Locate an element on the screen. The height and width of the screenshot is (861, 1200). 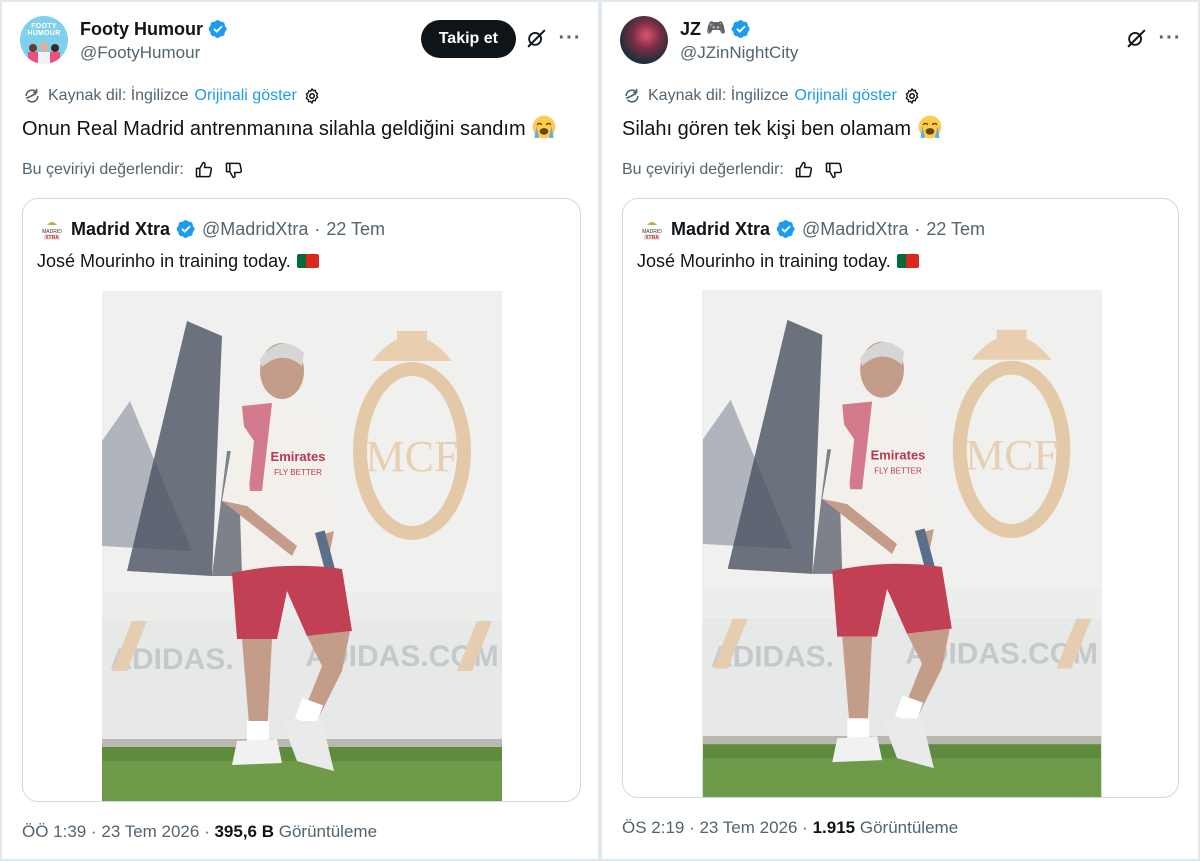
post-header: JZ 🎮 @JZinNightCity ··· is located at coordinates (902, 43).